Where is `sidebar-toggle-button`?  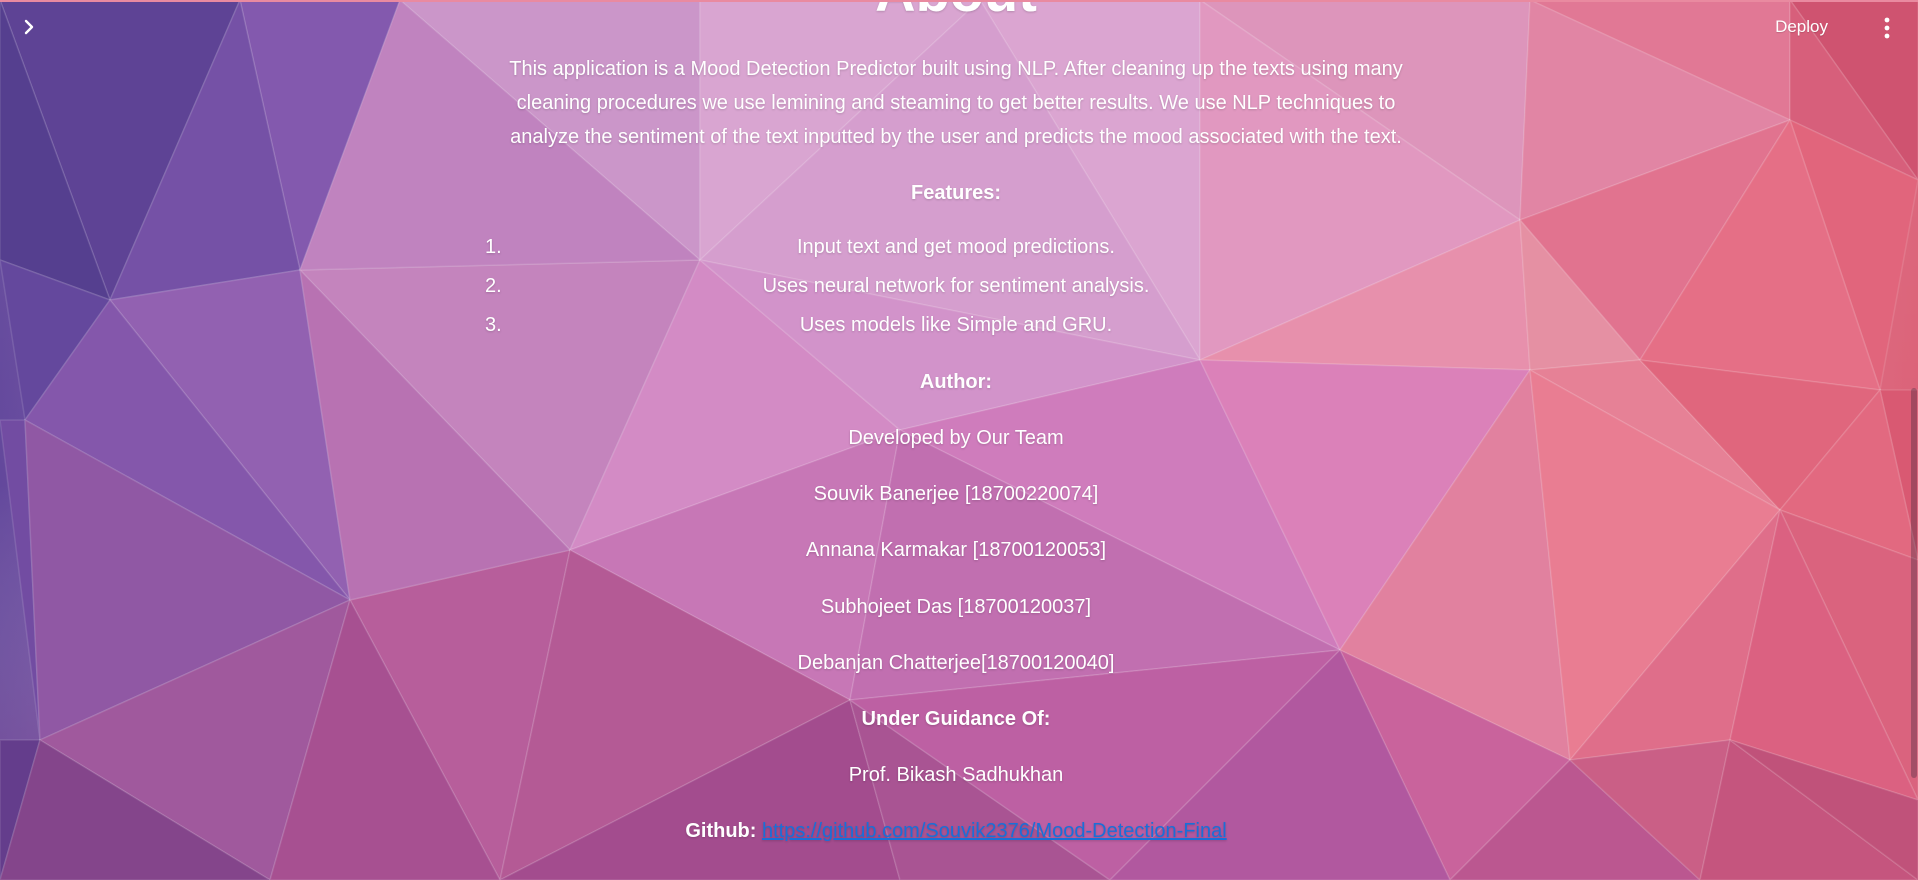
sidebar-toggle-button is located at coordinates (29, 29).